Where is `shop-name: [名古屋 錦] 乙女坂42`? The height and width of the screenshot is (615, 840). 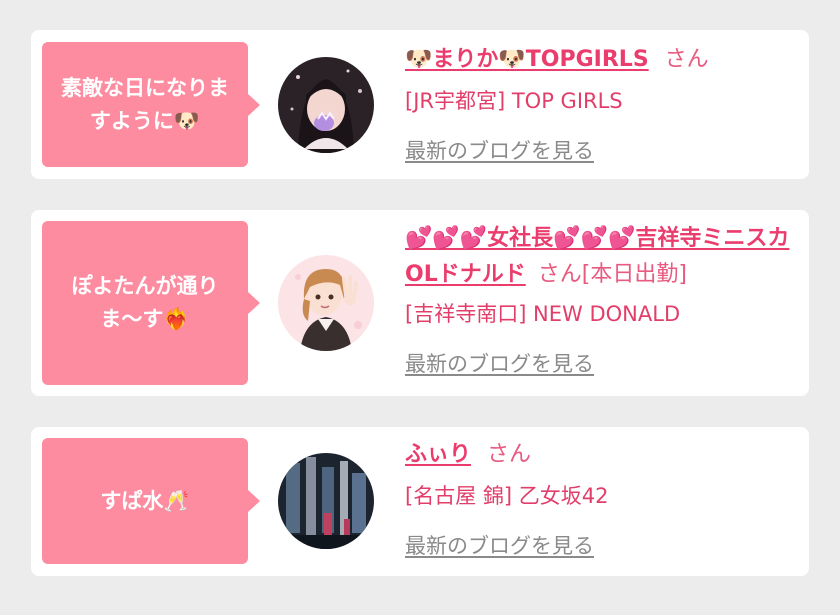
shop-name: [名古屋 錦] 乙女坂42 is located at coordinates (507, 496).